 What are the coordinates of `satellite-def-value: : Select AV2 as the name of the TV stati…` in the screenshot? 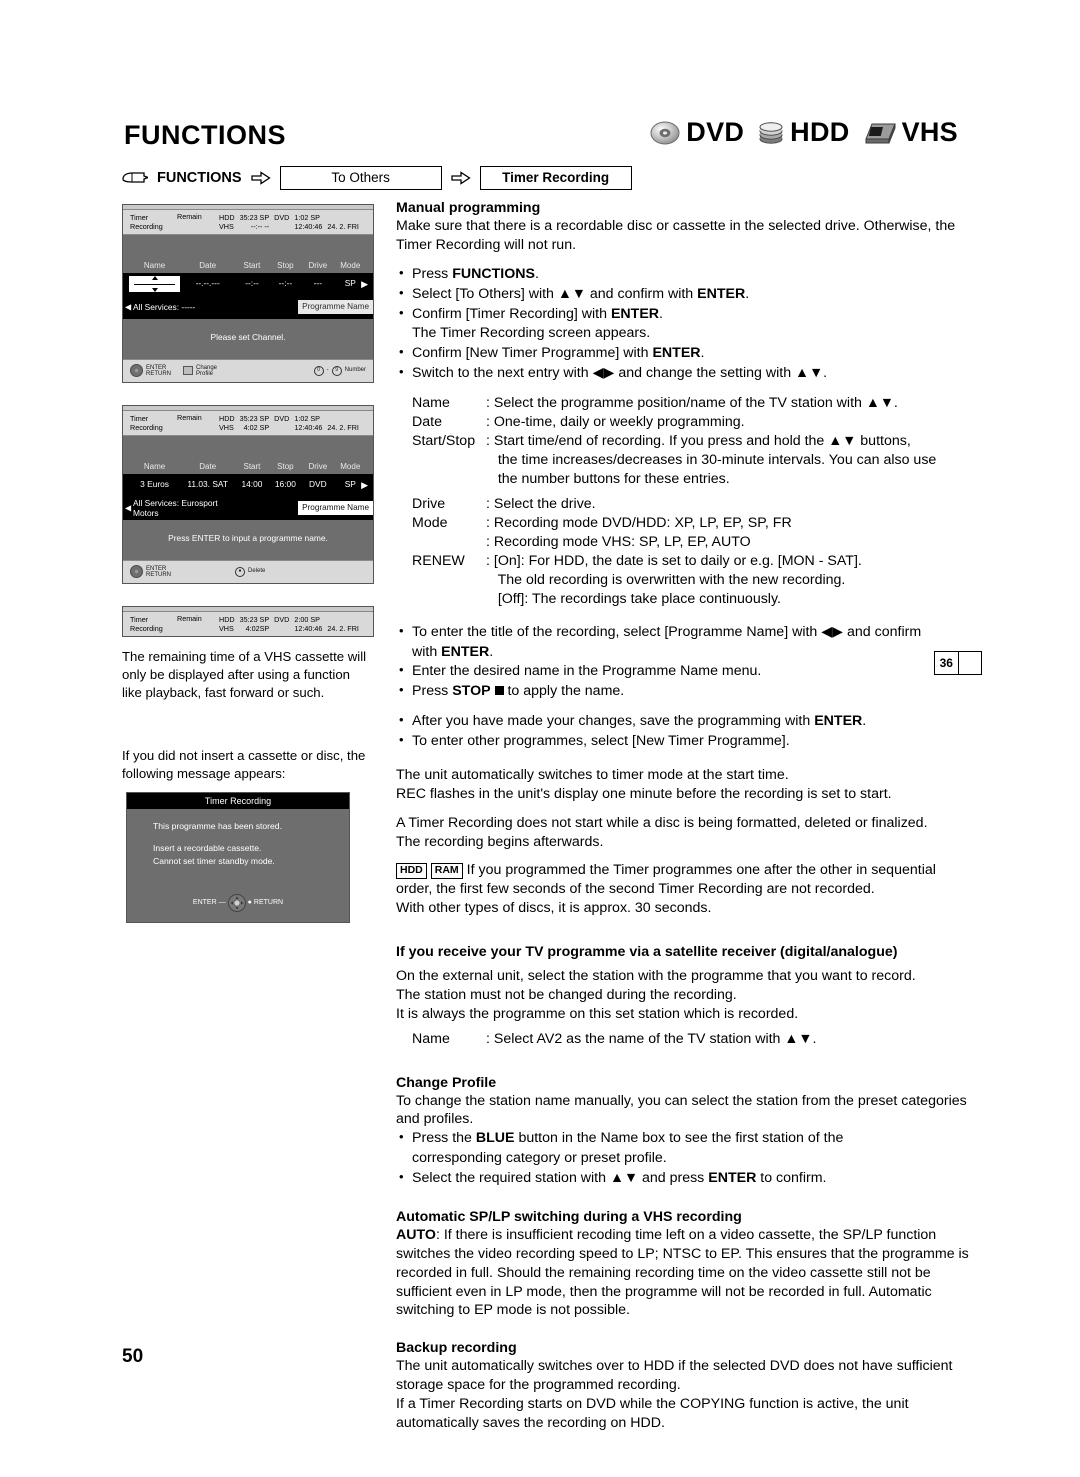 It's located at (651, 1038).